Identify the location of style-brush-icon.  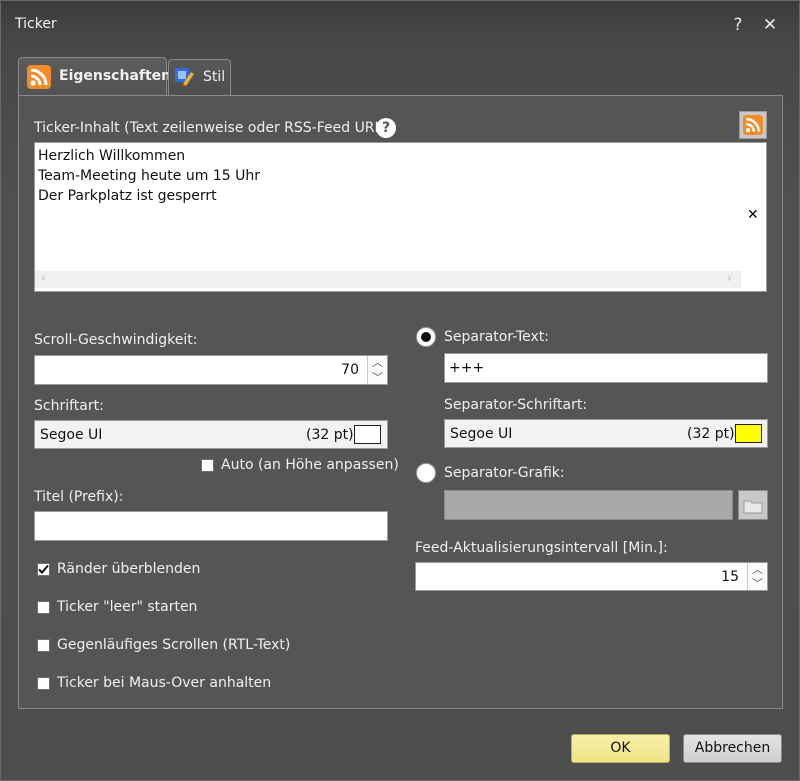
(184, 77).